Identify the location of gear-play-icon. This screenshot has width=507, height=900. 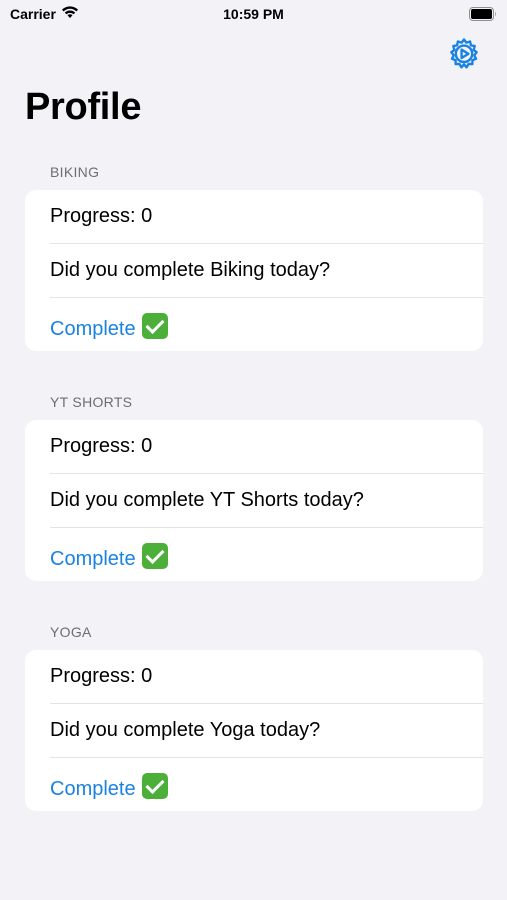
(464, 53).